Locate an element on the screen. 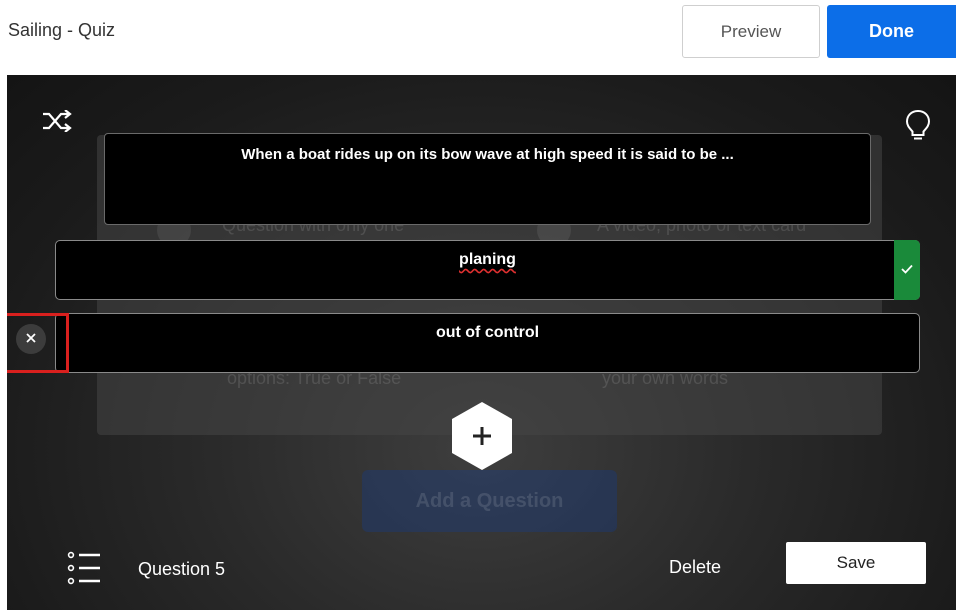  answer-input-1: planing is located at coordinates (487, 270).